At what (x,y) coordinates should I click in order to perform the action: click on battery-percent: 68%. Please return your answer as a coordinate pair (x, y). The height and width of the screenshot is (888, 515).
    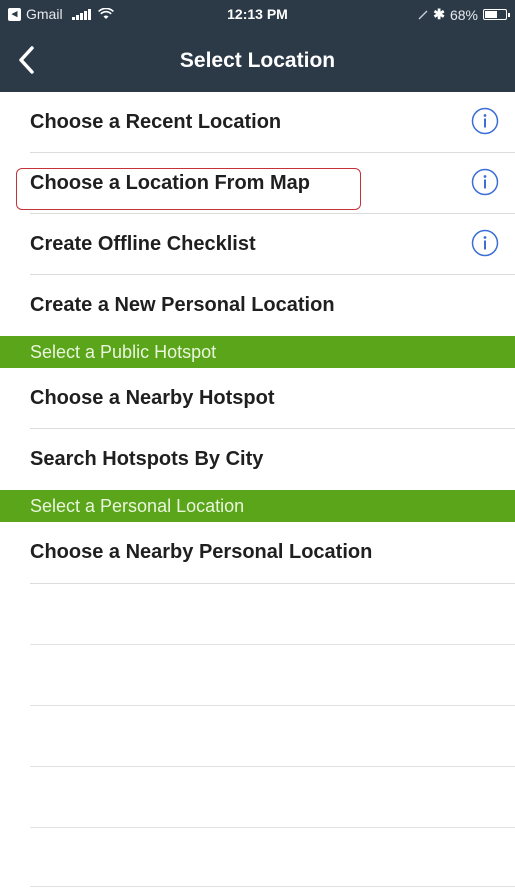
    Looking at the image, I should click on (463, 14).